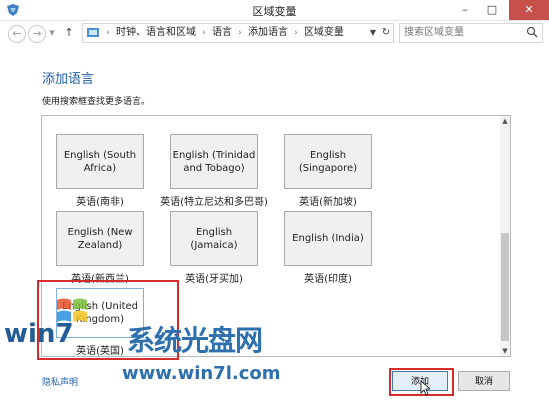 The width and height of the screenshot is (549, 400). Describe the element at coordinates (529, 10) in the screenshot. I see `close-button: ✕` at that location.